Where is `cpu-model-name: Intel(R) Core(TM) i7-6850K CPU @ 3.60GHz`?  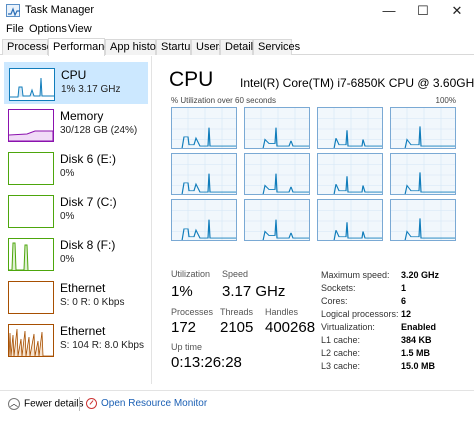 cpu-model-name: Intel(R) Core(TM) i7-6850K CPU @ 3.60GHz is located at coordinates (357, 83).